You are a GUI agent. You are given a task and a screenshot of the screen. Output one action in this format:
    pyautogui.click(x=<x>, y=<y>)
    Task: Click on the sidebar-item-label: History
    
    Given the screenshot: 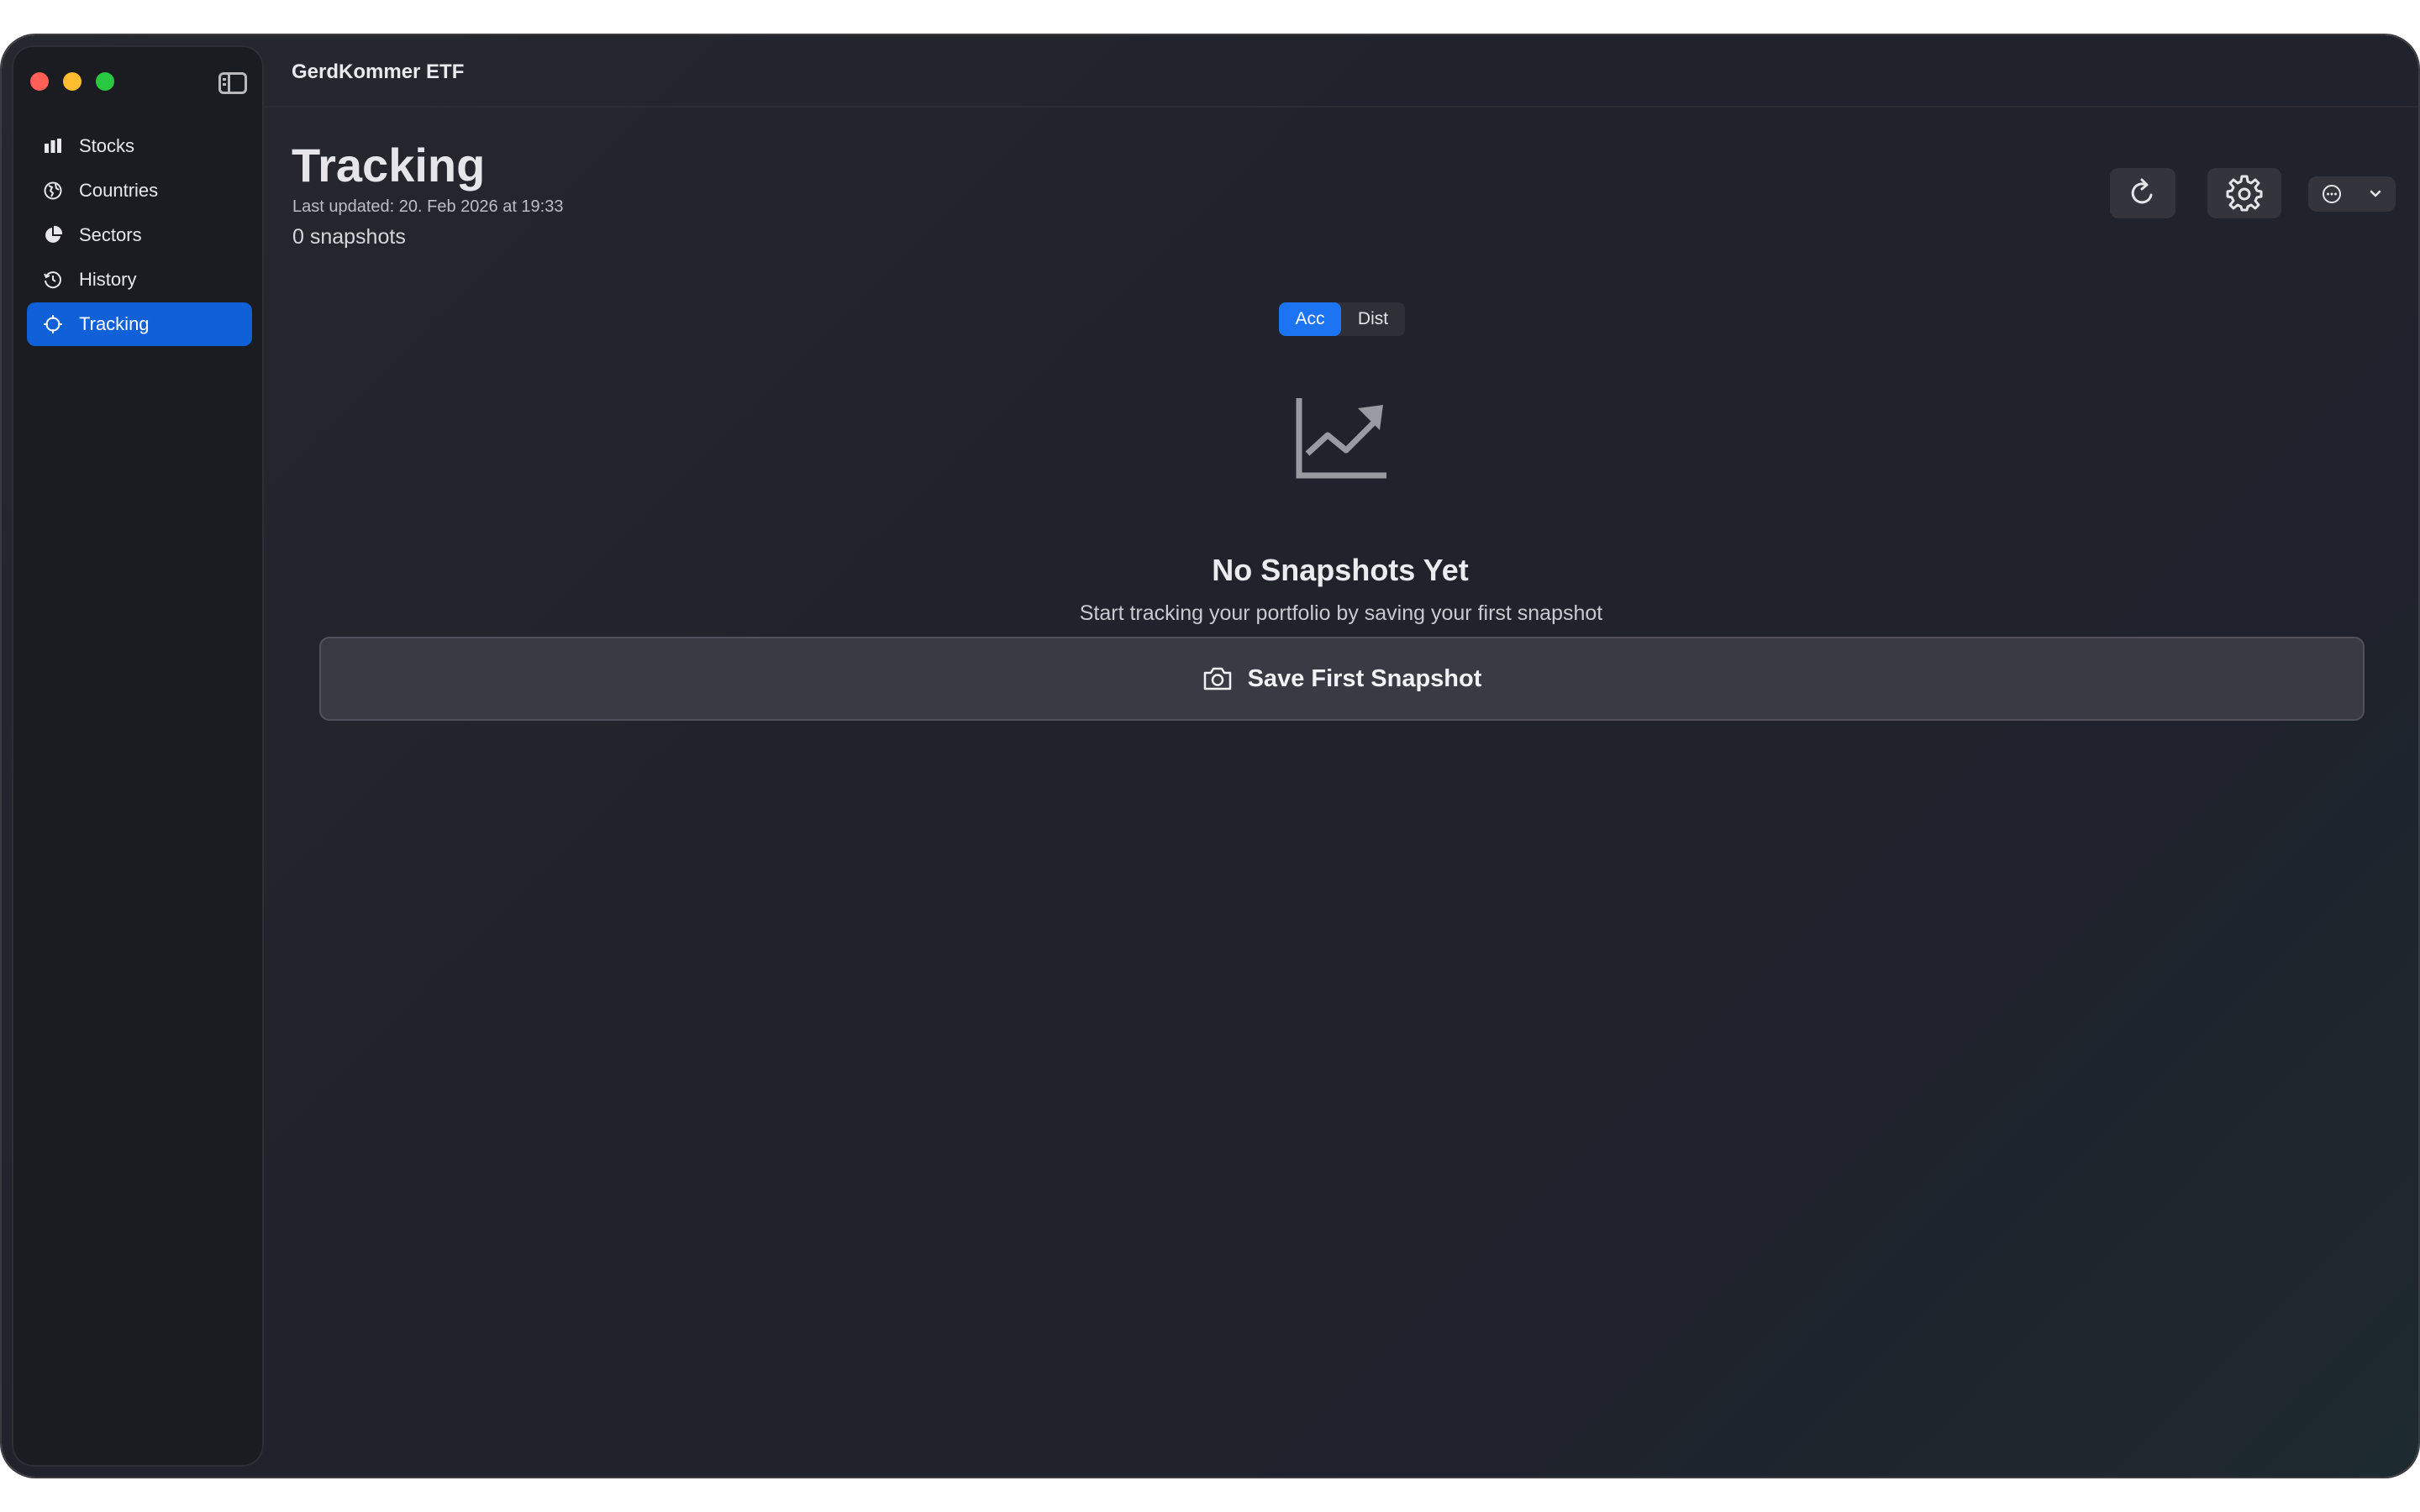 What is the action you would take?
    pyautogui.click(x=108, y=279)
    